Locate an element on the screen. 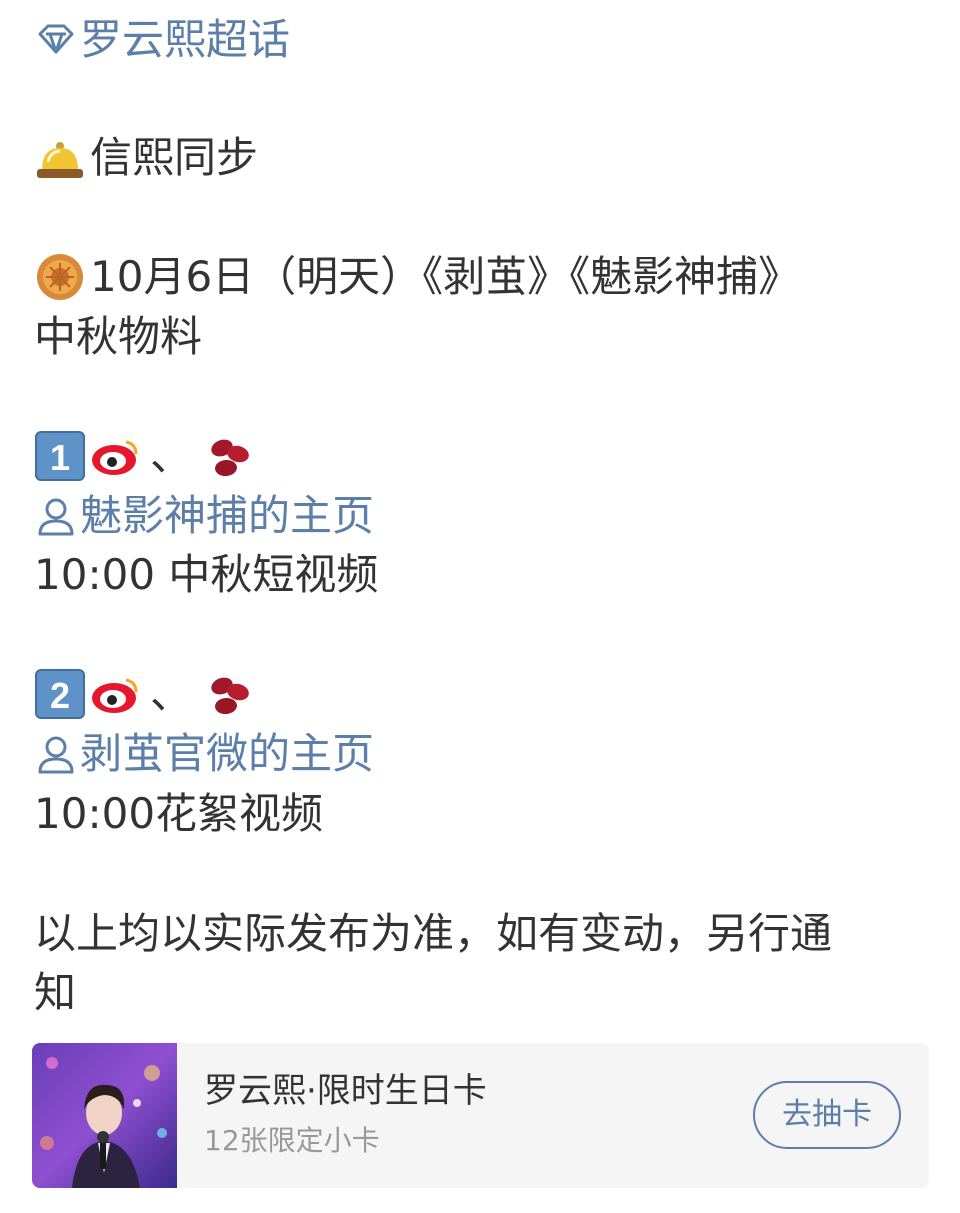 This screenshot has width=960, height=1213. topic-link: 罗云熙超话 is located at coordinates (162, 40).